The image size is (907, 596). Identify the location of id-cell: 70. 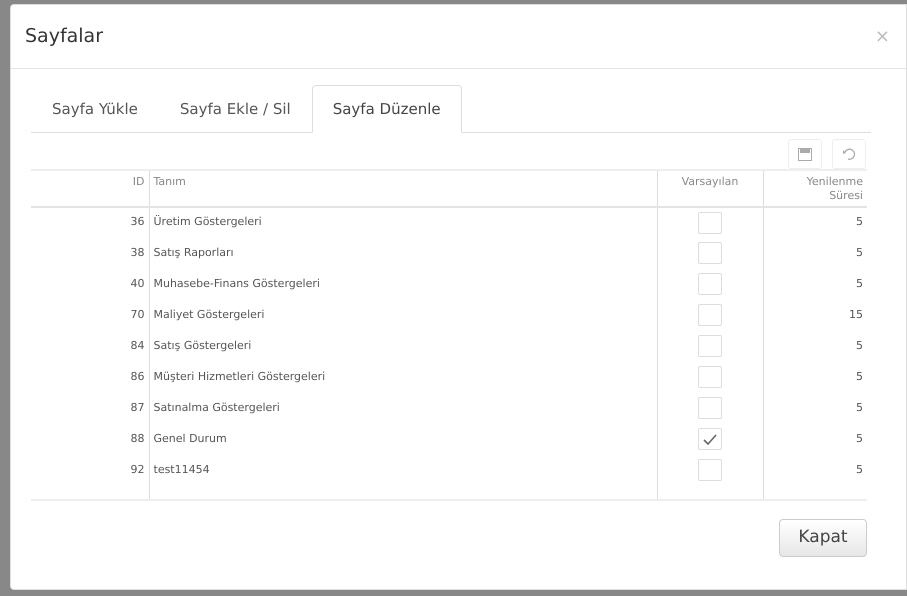
(137, 314).